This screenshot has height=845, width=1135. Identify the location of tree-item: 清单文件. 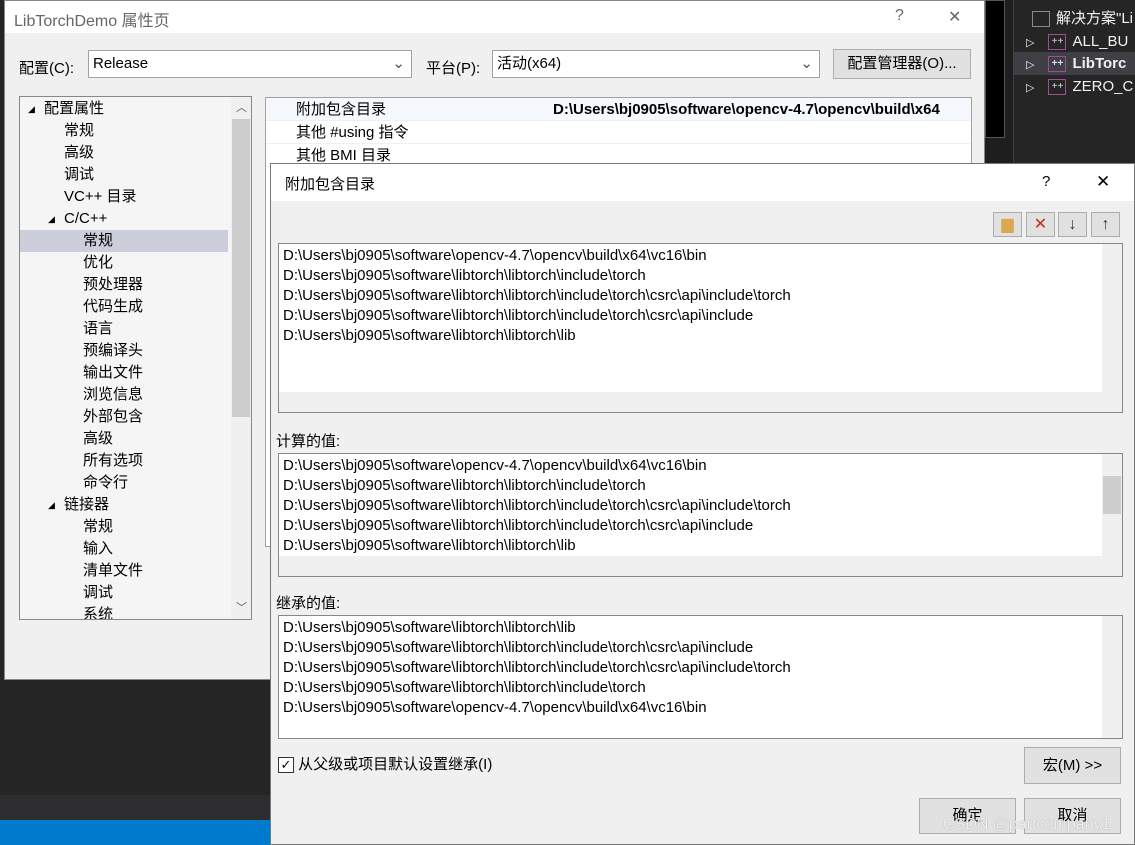
(124, 571).